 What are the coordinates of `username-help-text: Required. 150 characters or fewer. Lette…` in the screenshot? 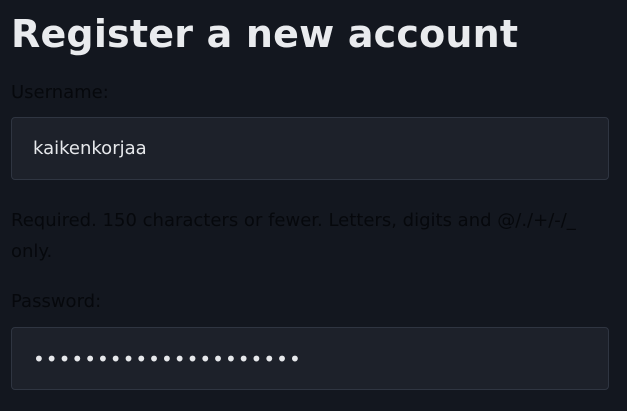 It's located at (293, 236).